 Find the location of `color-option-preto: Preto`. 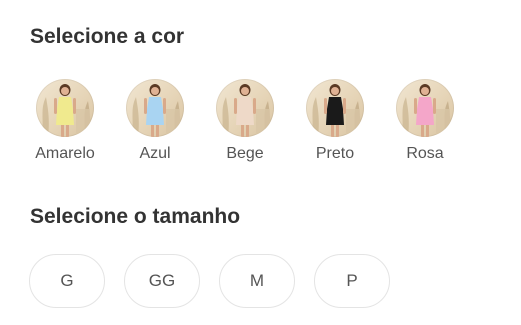

color-option-preto: Preto is located at coordinates (335, 119).